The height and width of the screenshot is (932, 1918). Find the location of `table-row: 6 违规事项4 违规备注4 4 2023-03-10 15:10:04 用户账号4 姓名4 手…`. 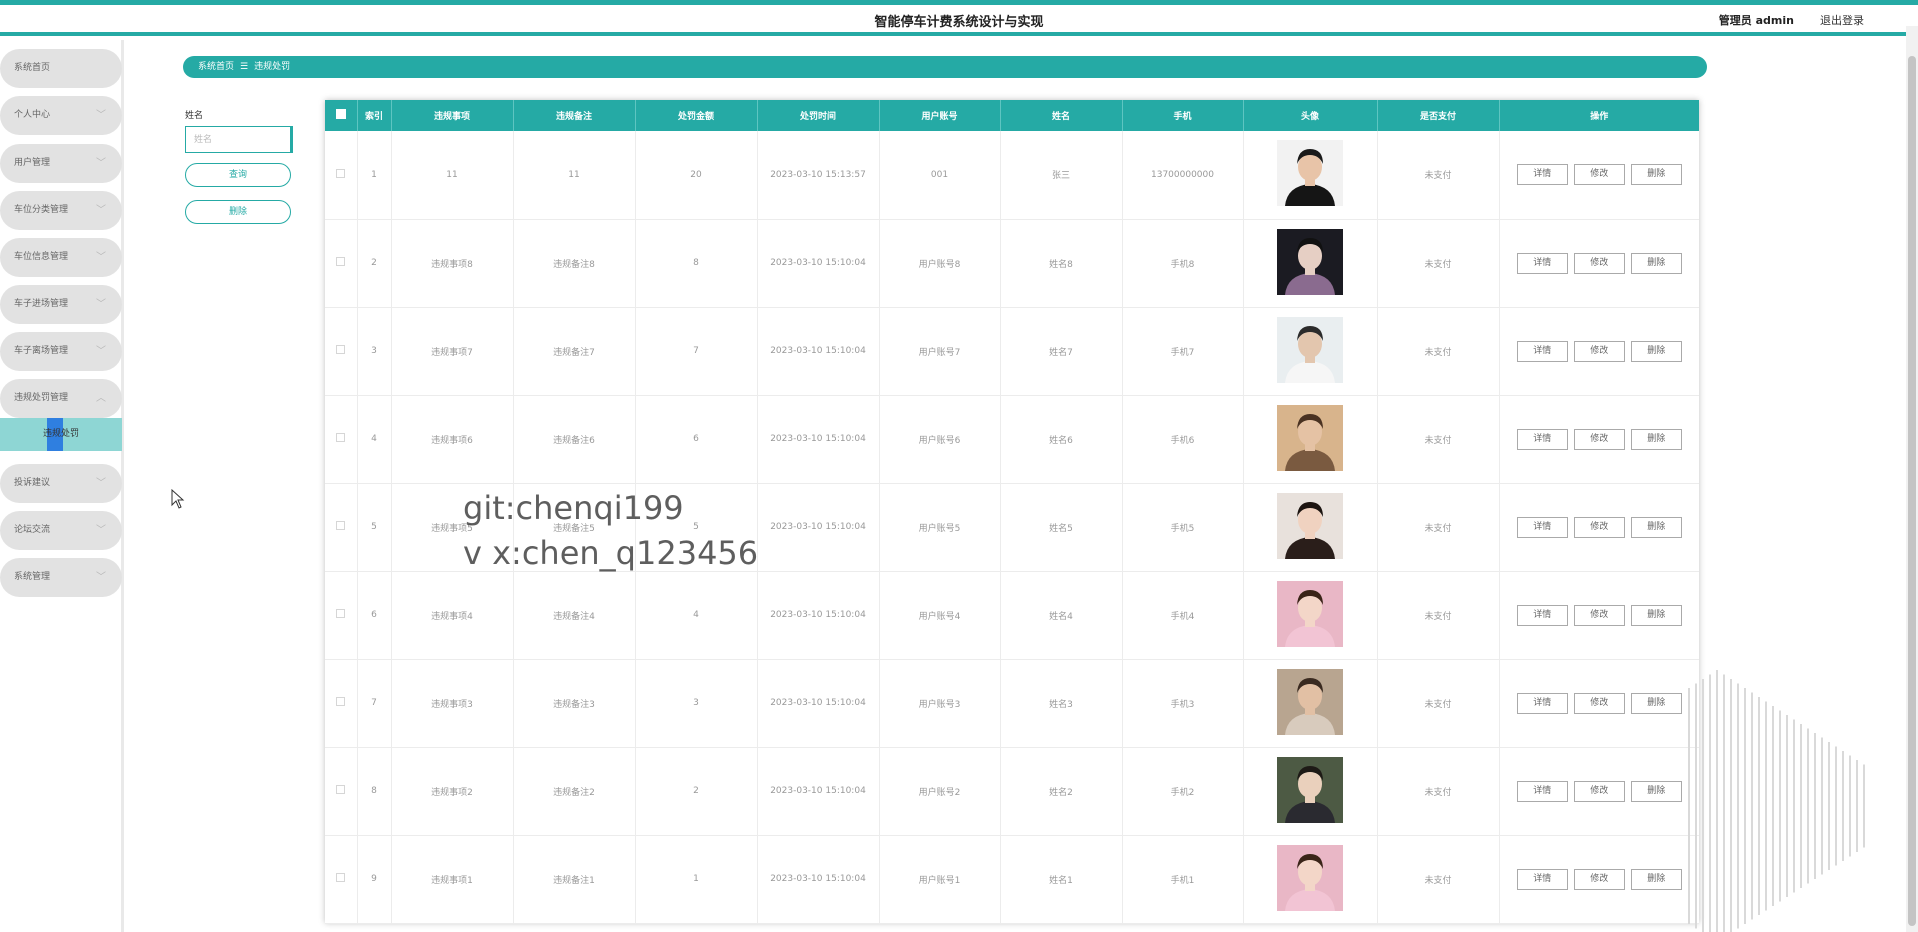

table-row: 6 违规事项4 违规备注4 4 2023-03-10 15:10:04 用户账号4 姓名4 手… is located at coordinates (1012, 615).